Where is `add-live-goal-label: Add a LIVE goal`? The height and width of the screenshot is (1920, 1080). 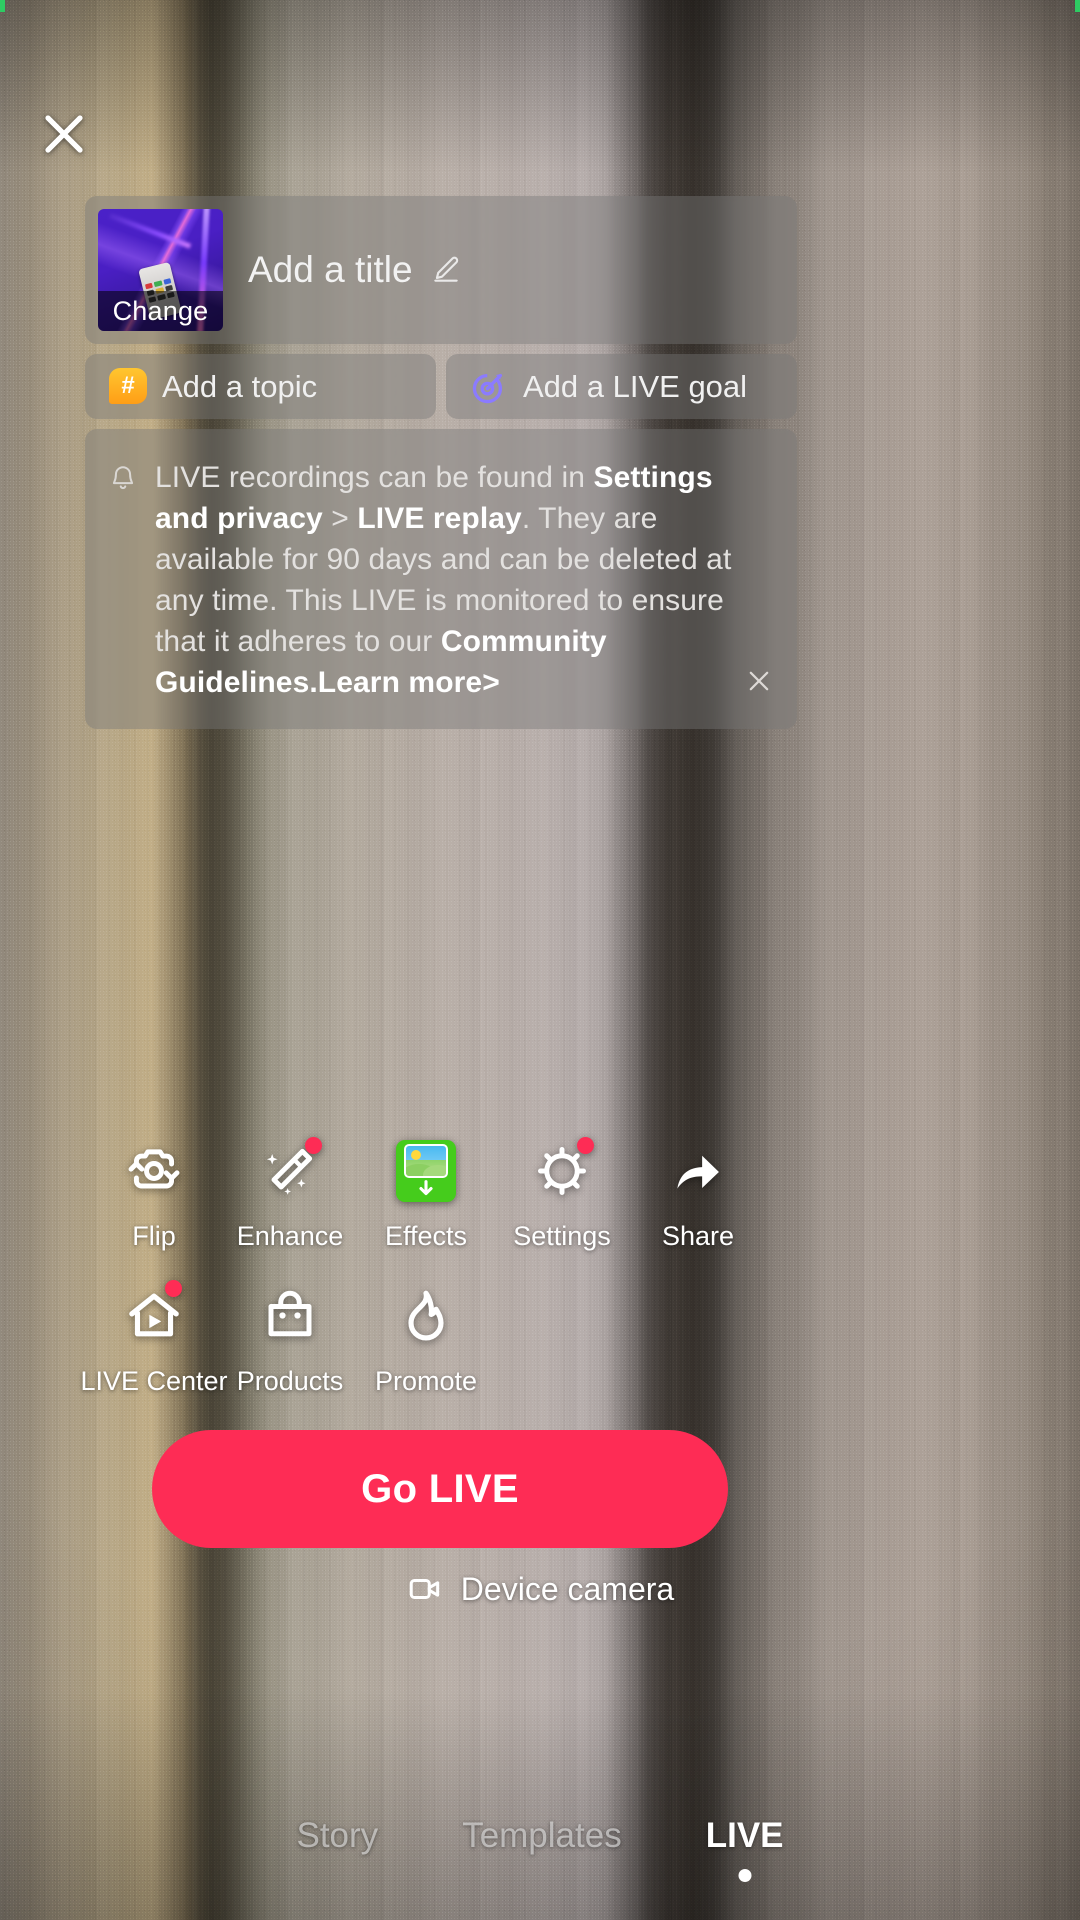
add-live-goal-label: Add a LIVE goal is located at coordinates (635, 386).